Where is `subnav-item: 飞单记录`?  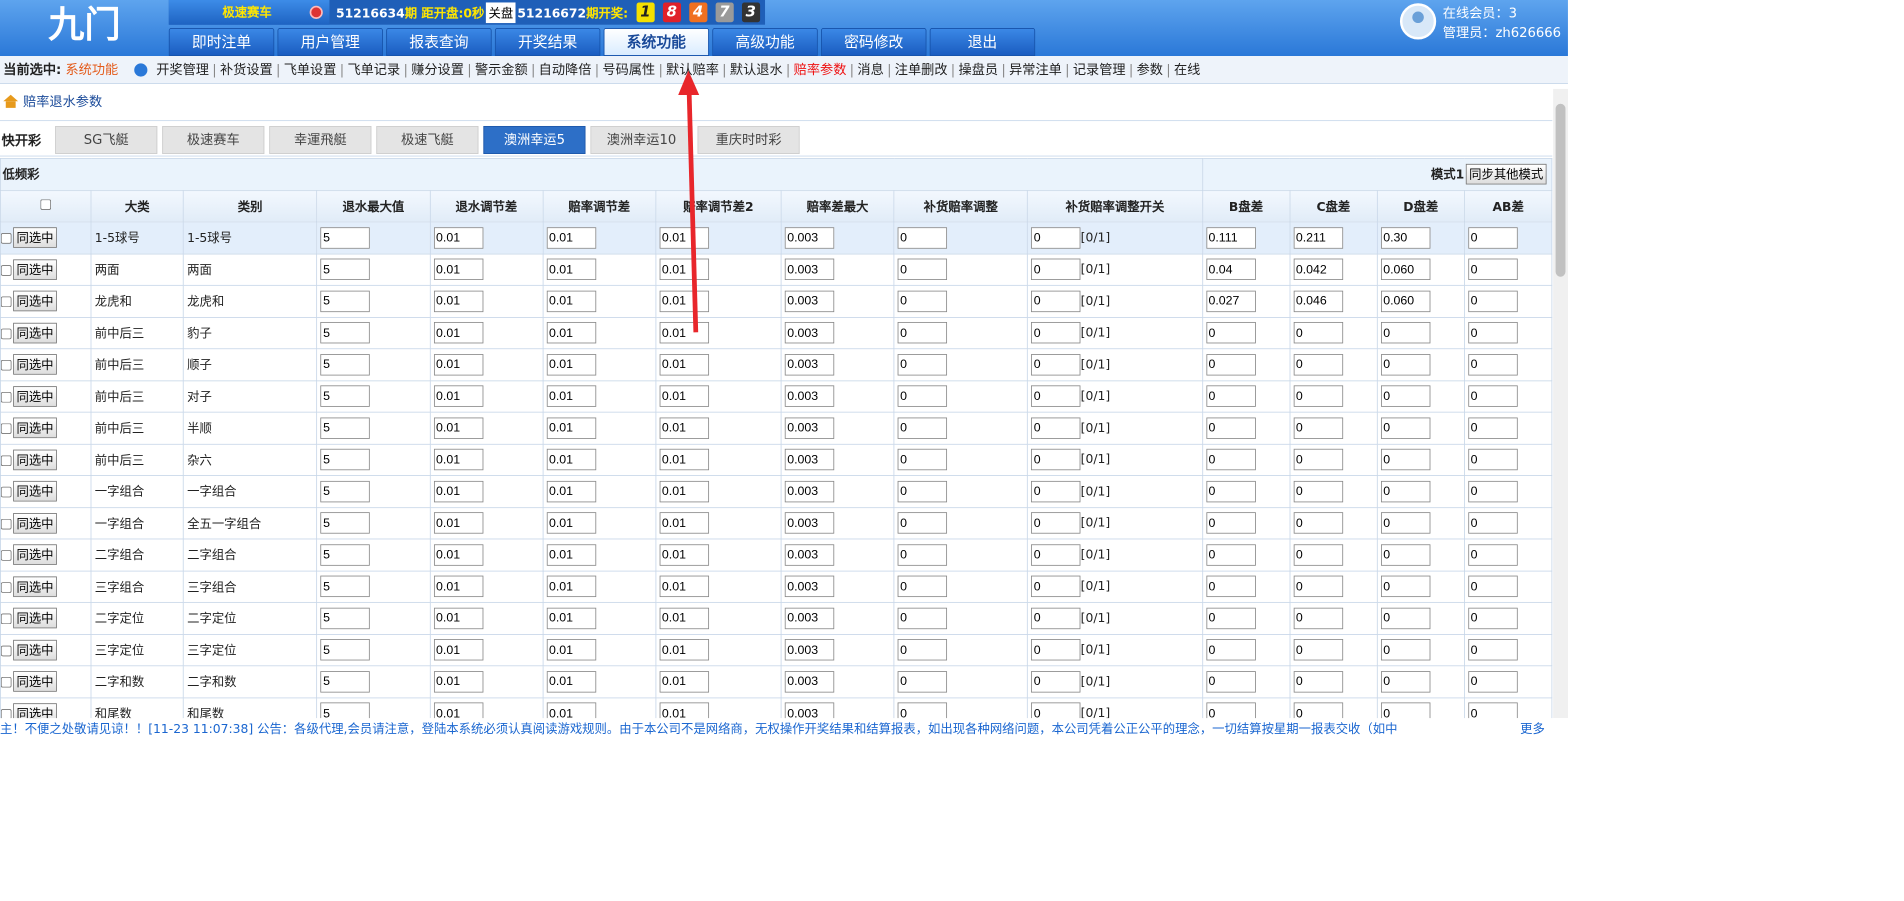
subnav-item: 飞单记录 is located at coordinates (373, 70).